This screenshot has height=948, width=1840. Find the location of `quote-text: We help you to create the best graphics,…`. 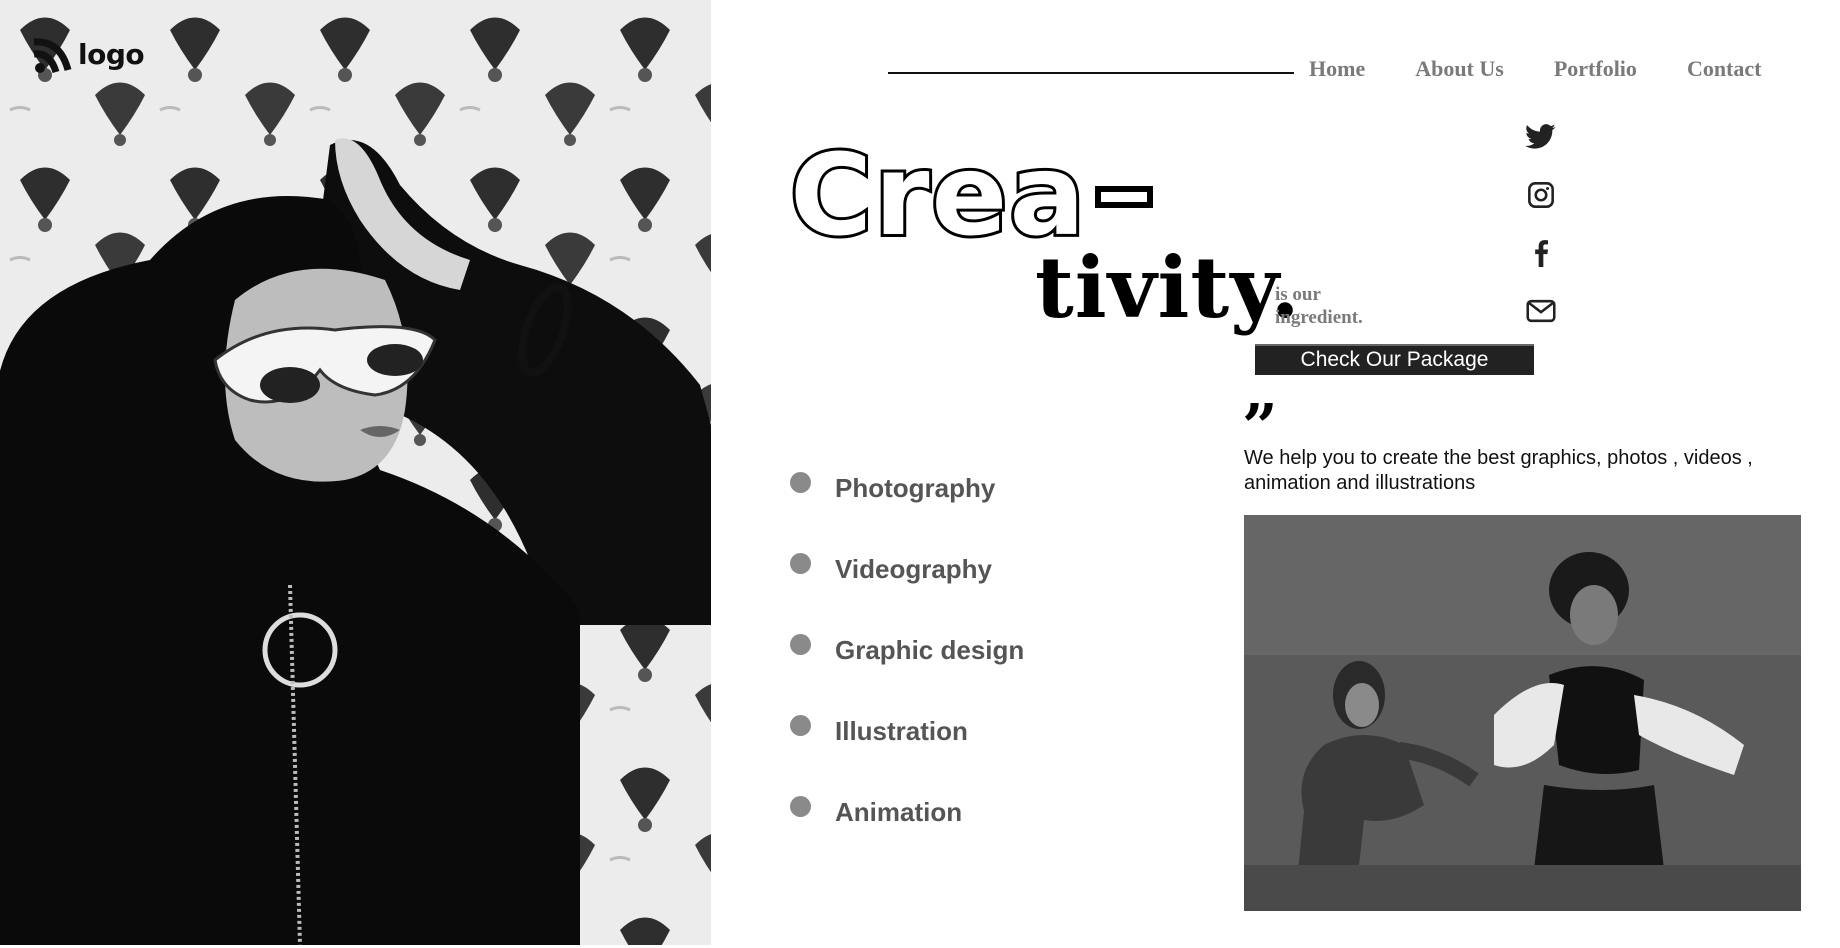

quote-text: We help you to create the best graphics,… is located at coordinates (1498, 470).